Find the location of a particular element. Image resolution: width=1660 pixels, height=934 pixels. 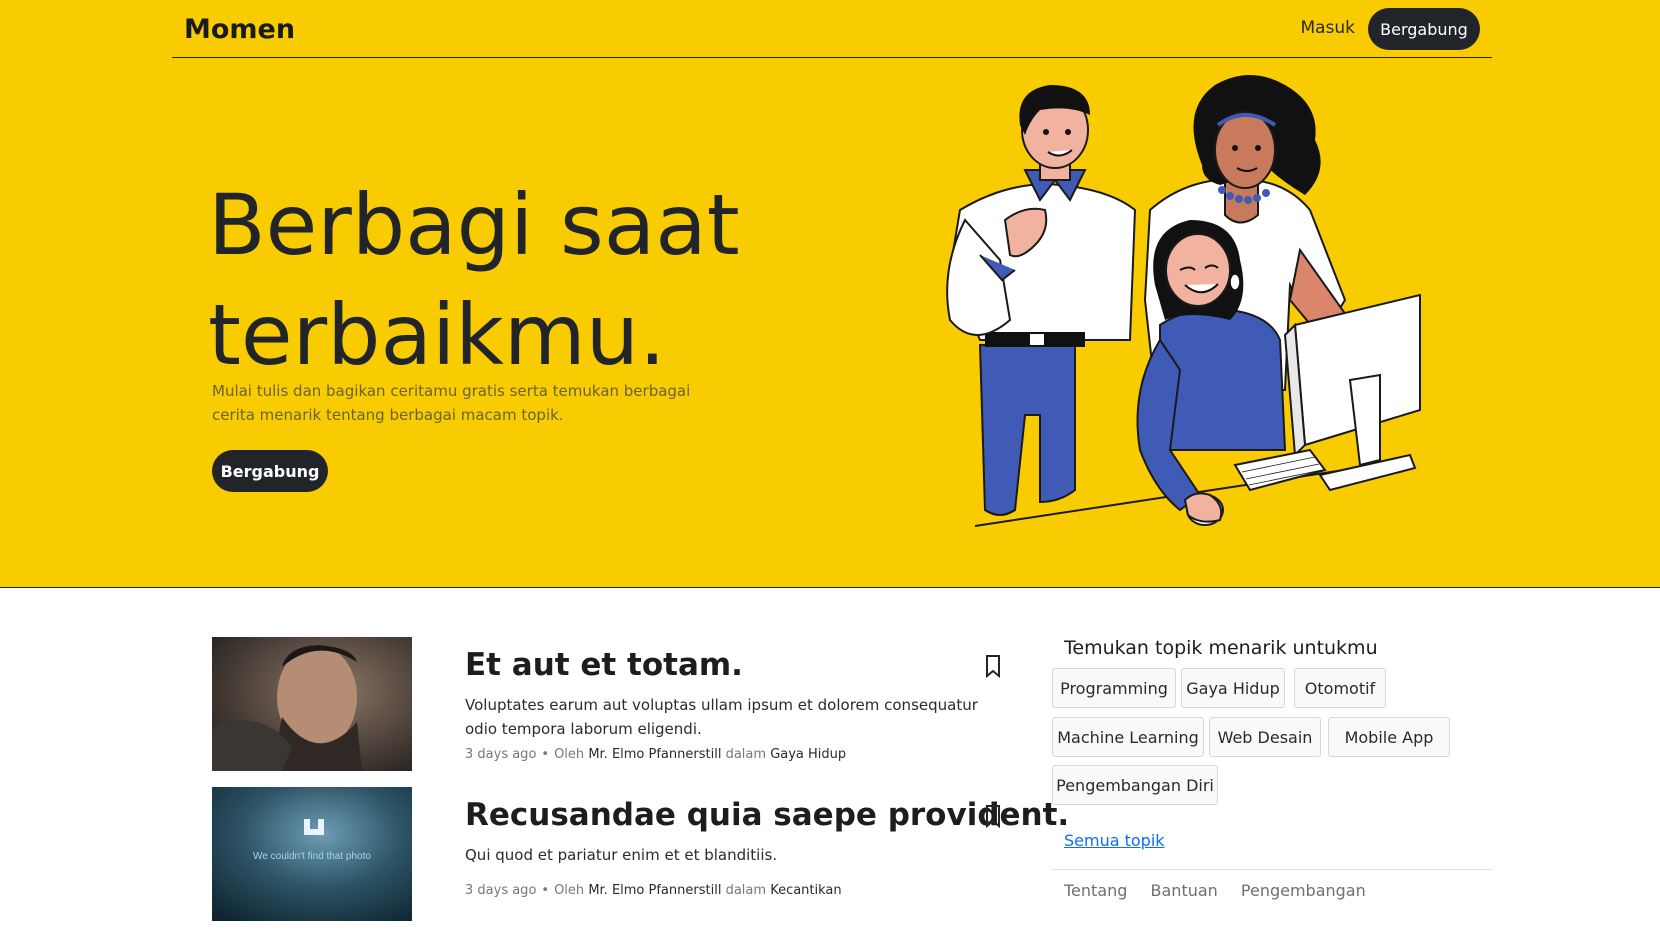

topics-heading: Temukan topik menarik untukmu is located at coordinates (1221, 648).